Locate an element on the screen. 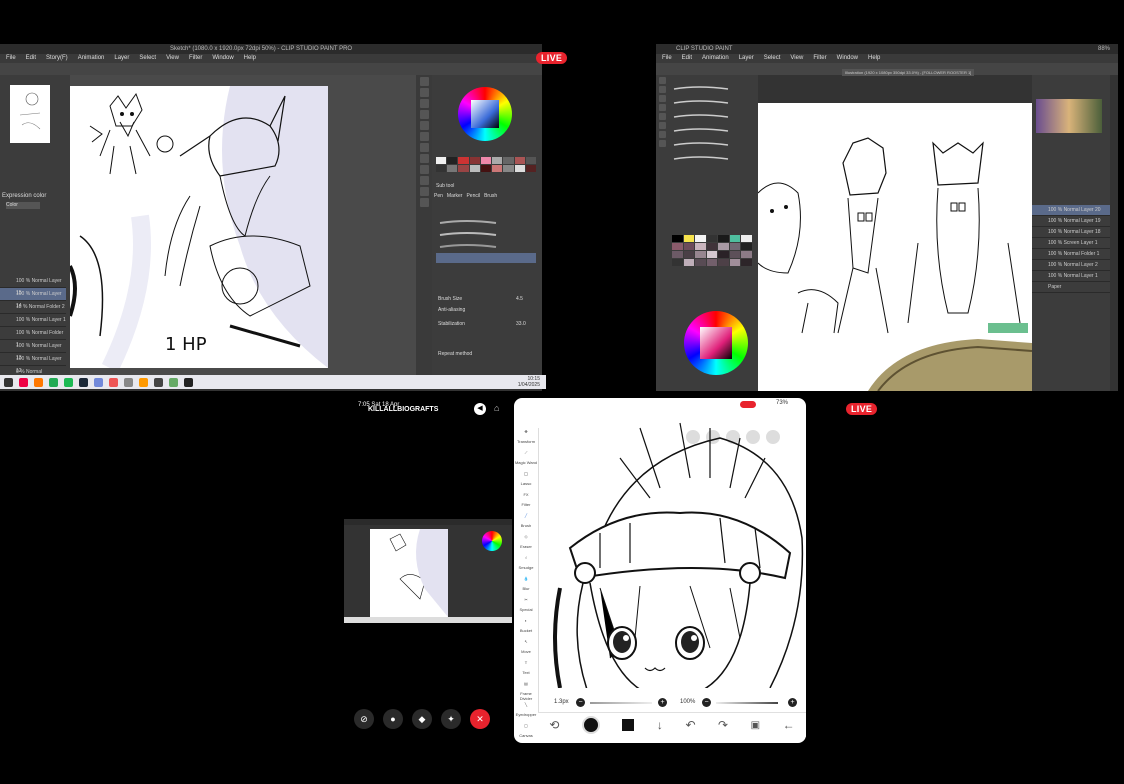  brush-list is located at coordinates (713, 150).